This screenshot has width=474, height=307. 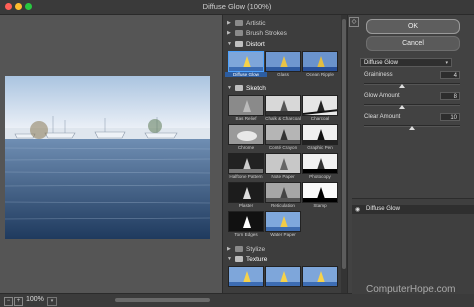 What do you see at coordinates (8, 301) in the screenshot?
I see `zoom-out-button: −` at bounding box center [8, 301].